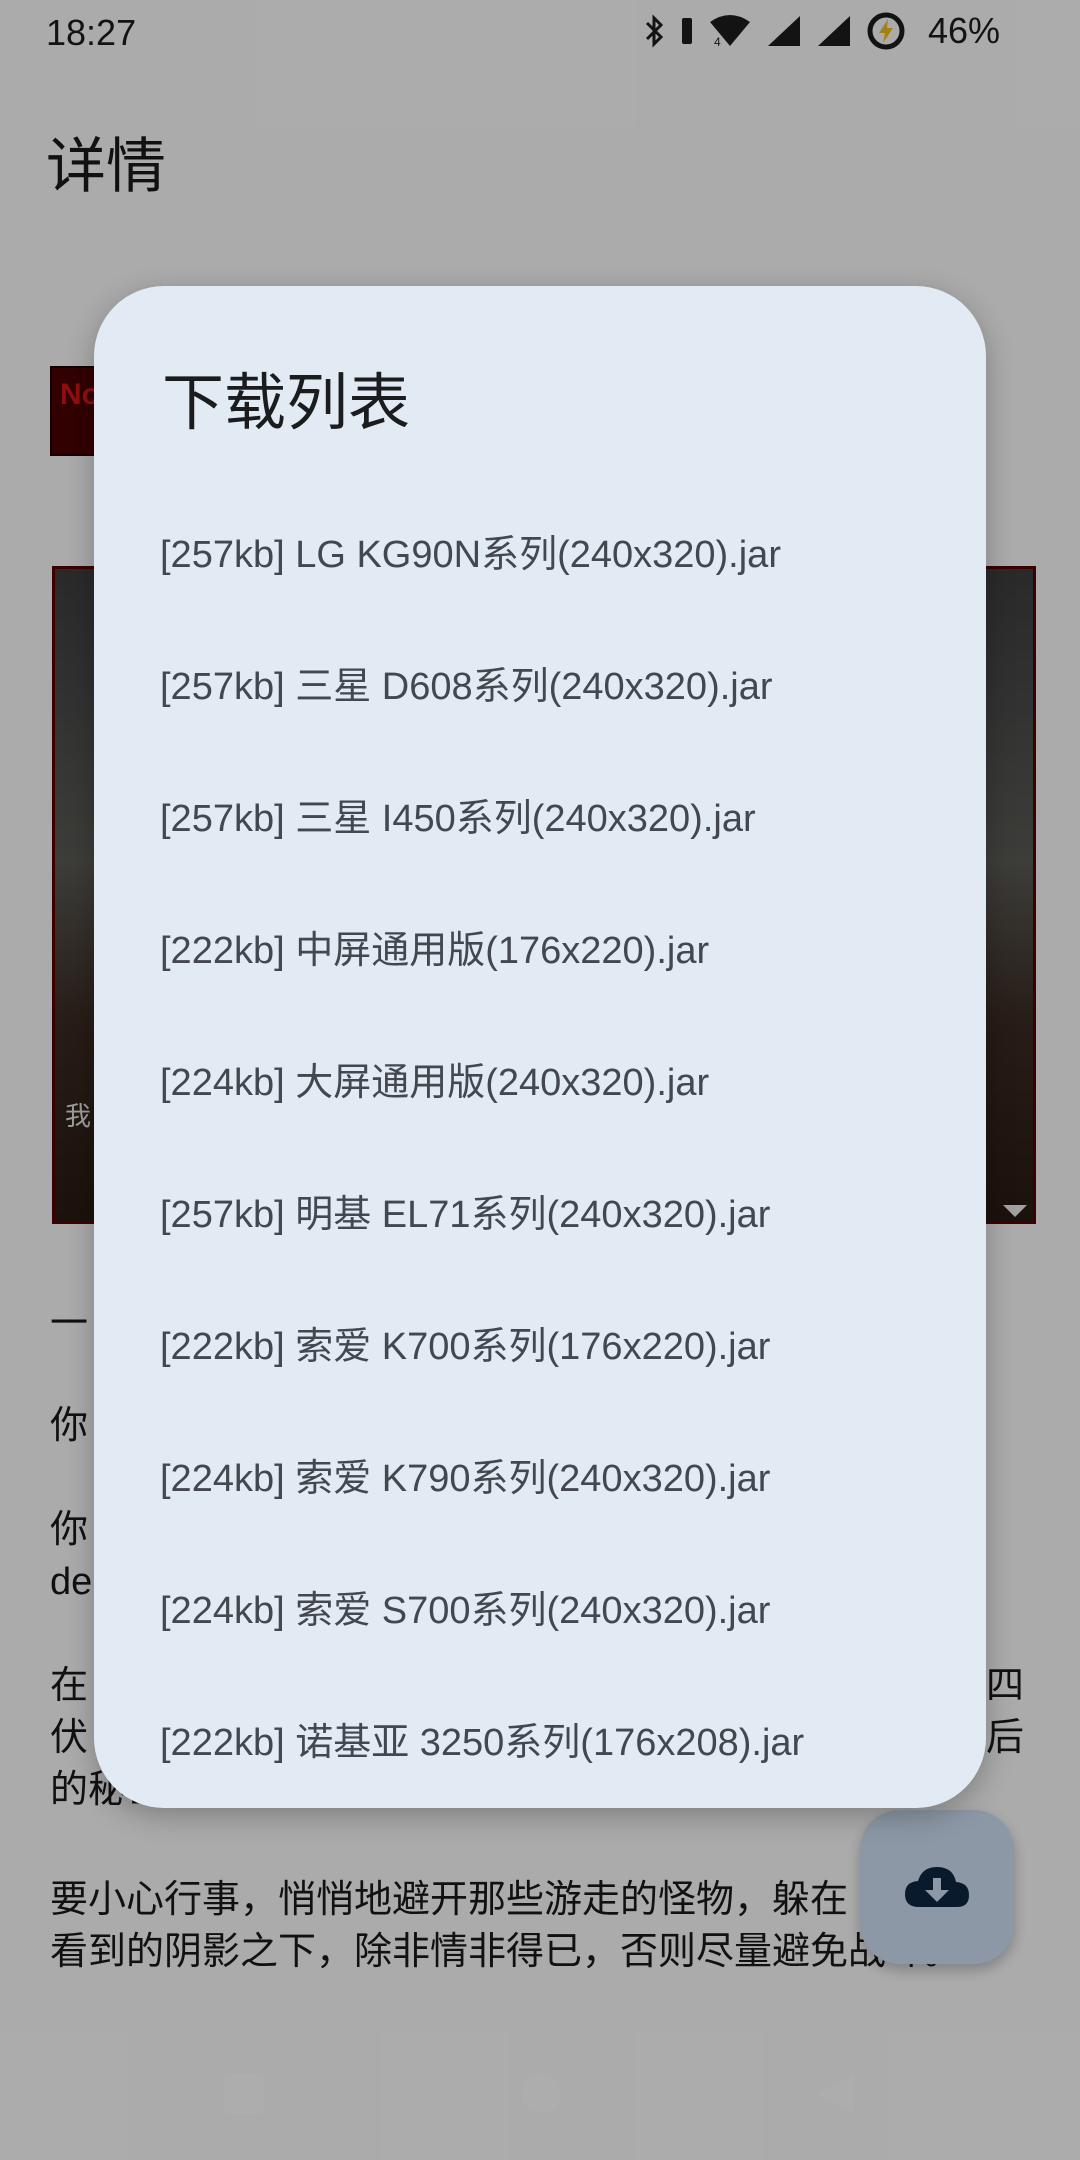 The height and width of the screenshot is (2160, 1080). I want to click on download-item: [257kb] LG KG90N系列(240x320).jar, so click(540, 550).